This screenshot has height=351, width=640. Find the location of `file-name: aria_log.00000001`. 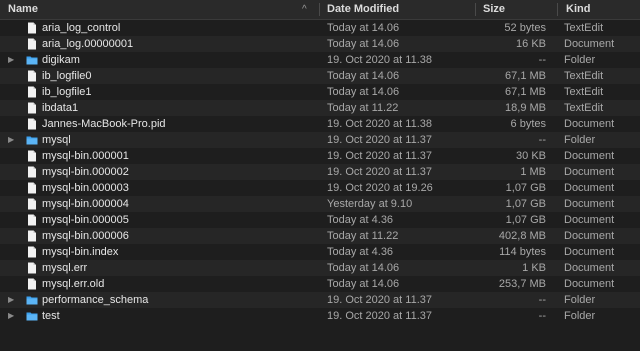

file-name: aria_log.00000001 is located at coordinates (88, 44).